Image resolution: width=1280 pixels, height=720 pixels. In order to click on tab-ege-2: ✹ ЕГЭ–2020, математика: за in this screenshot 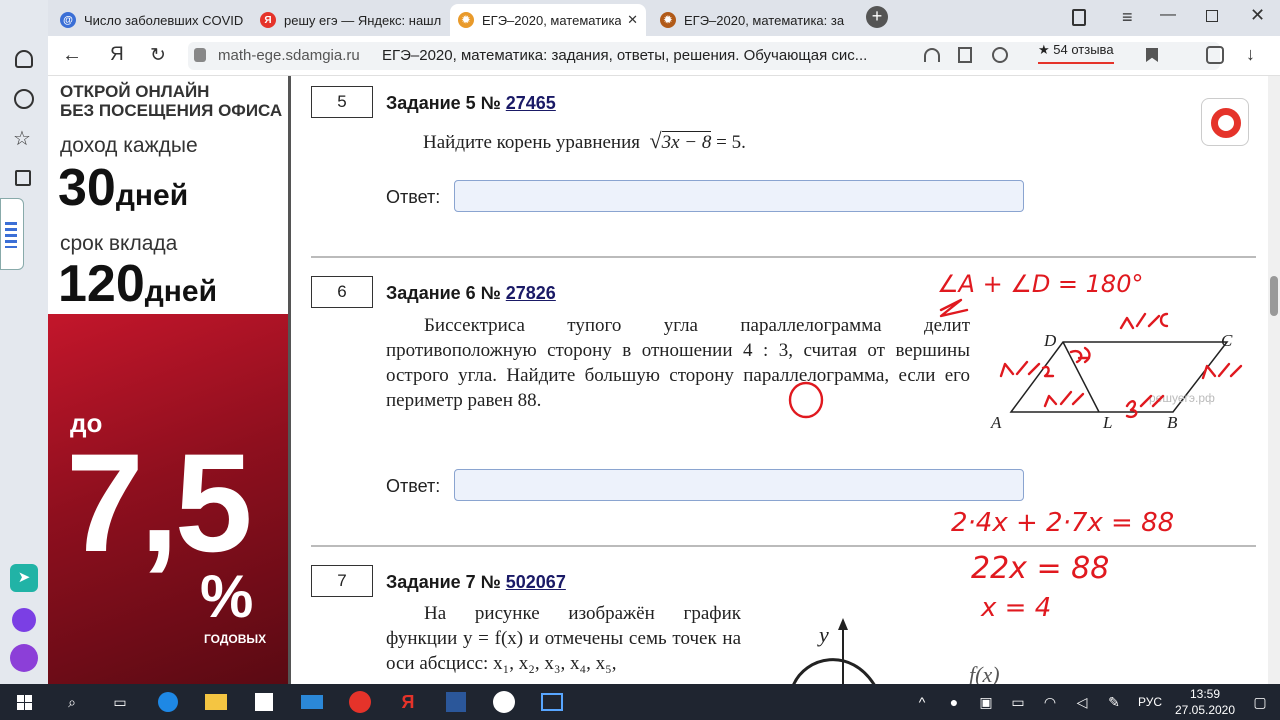, I will do `click(750, 20)`.